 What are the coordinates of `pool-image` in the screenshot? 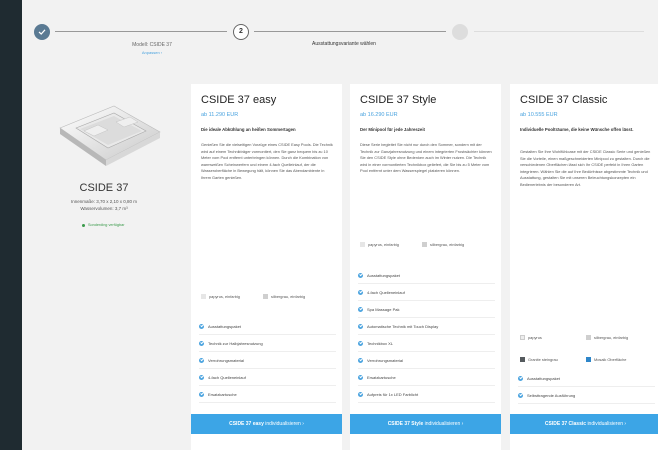 It's located at (110, 135).